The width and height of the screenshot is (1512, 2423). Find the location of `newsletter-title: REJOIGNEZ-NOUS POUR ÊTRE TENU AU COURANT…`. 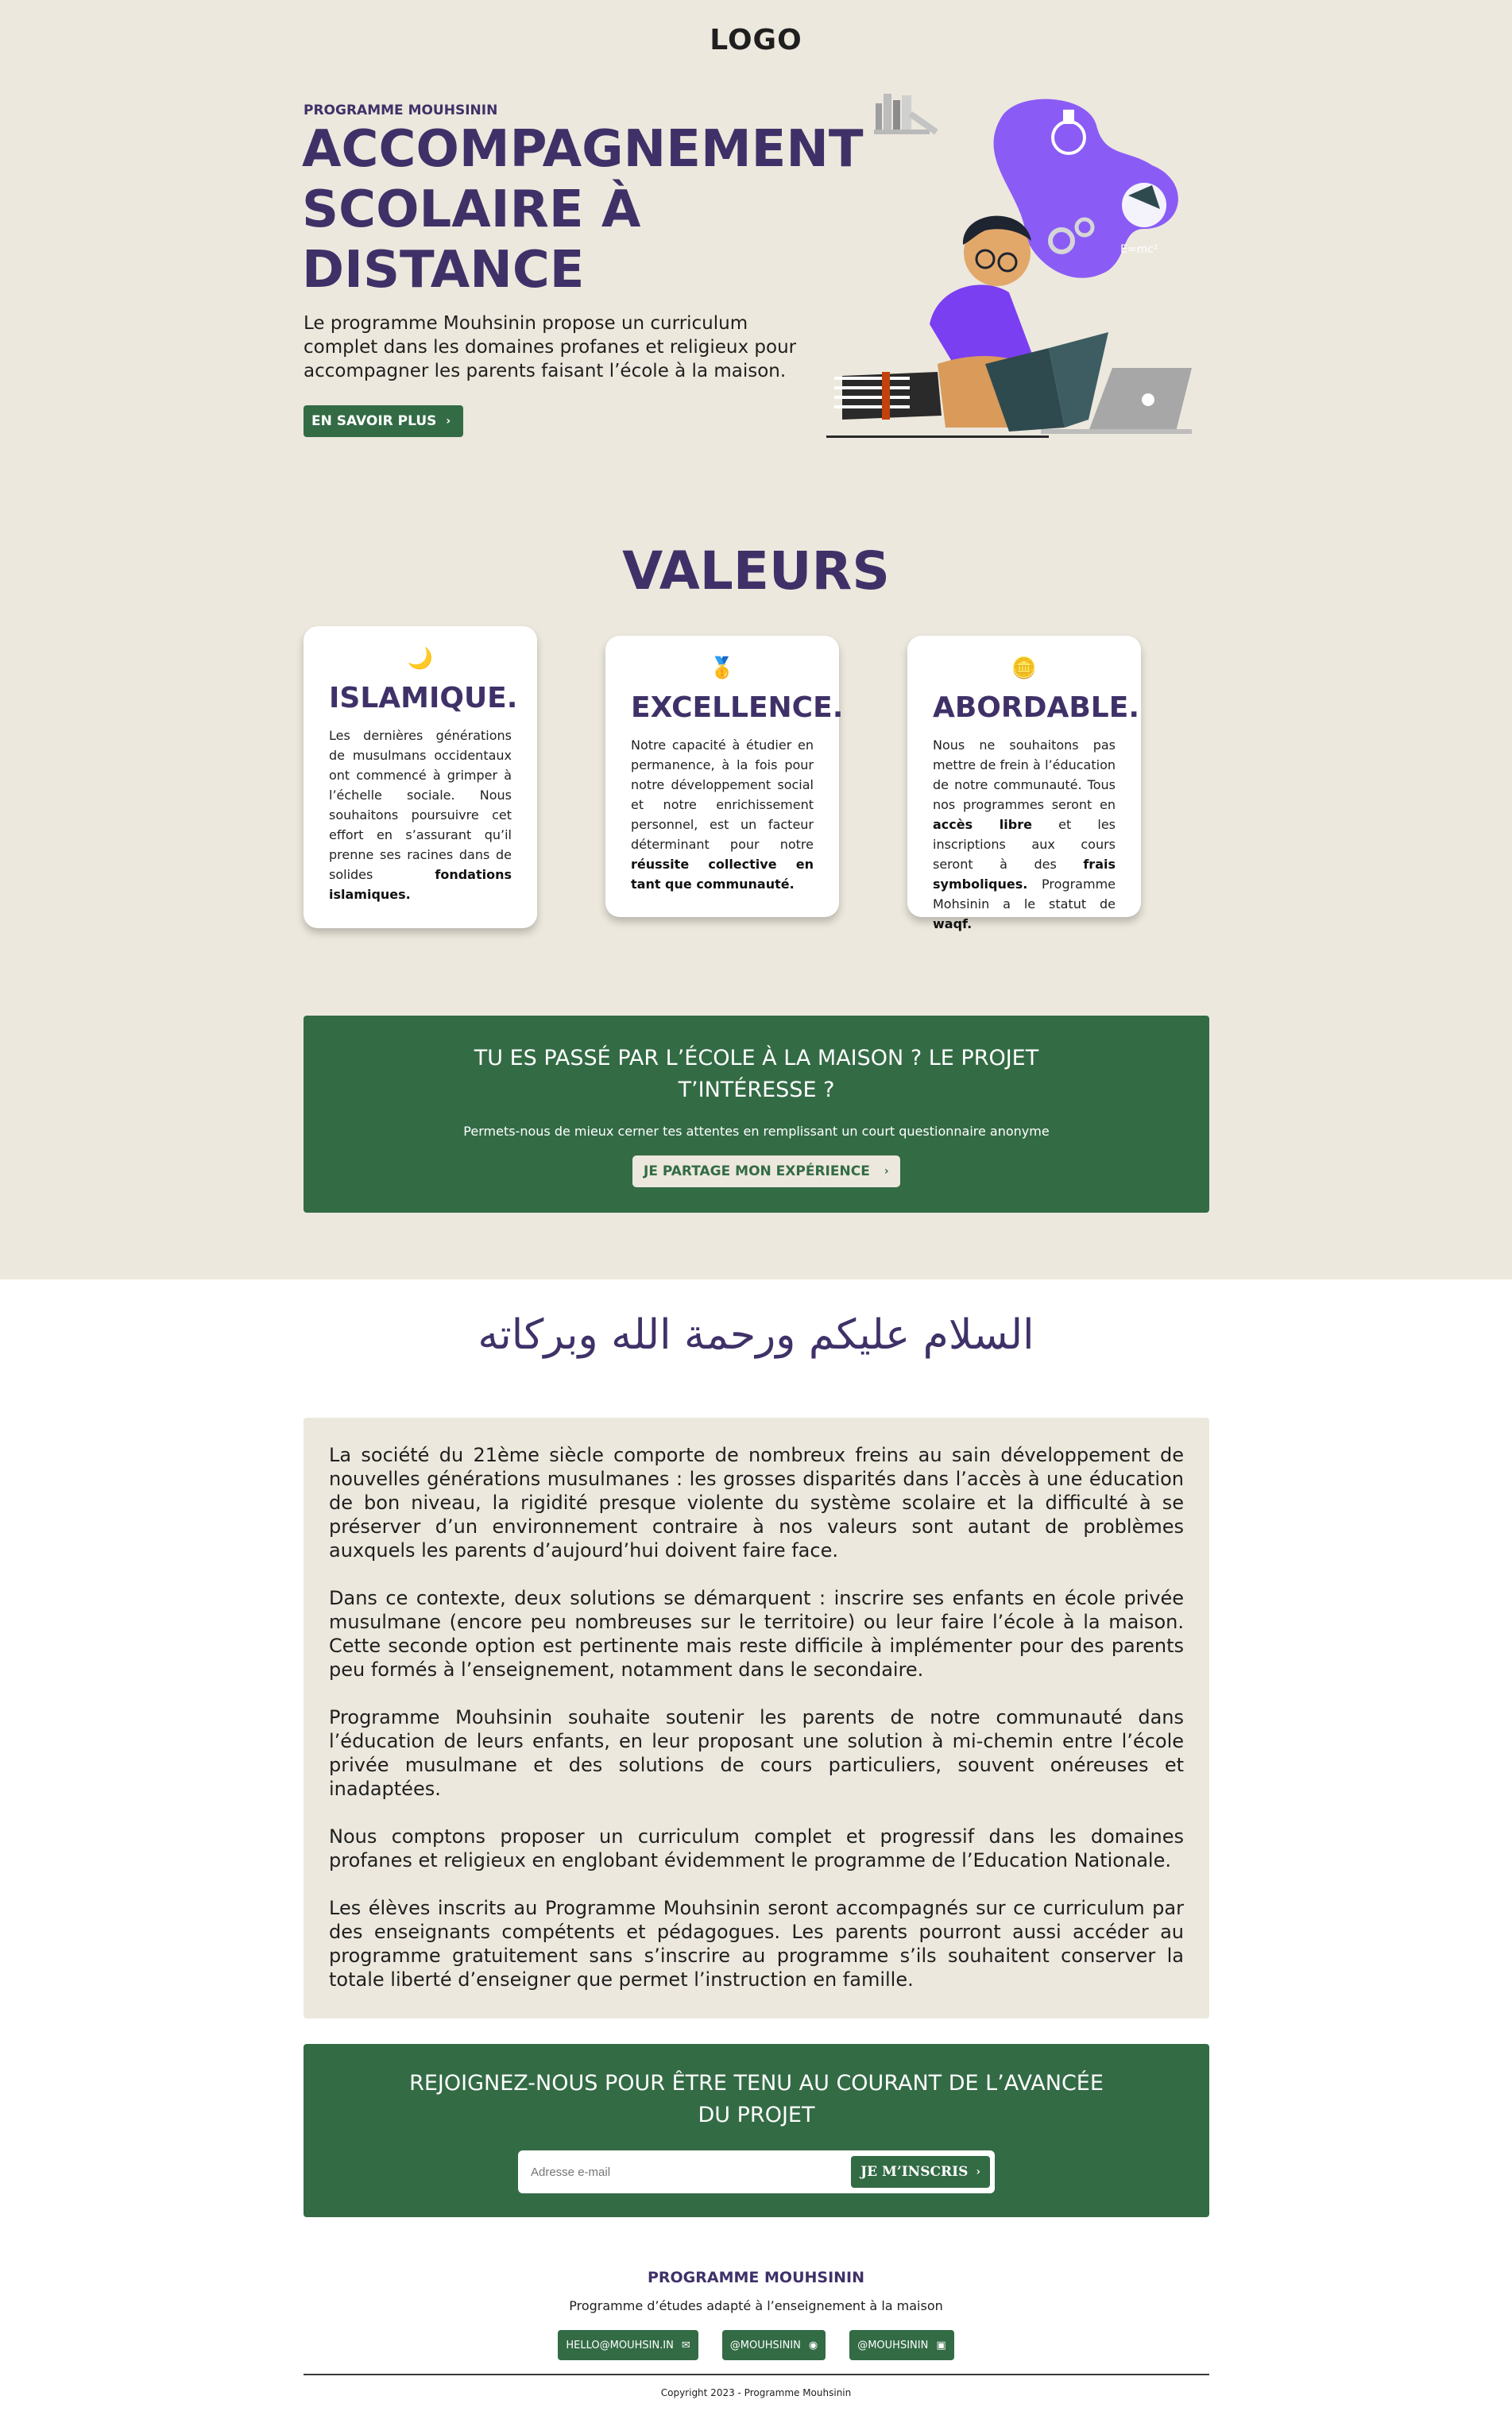

newsletter-title: REJOIGNEZ-NOUS POUR ÊTRE TENU AU COURANT… is located at coordinates (756, 2099).